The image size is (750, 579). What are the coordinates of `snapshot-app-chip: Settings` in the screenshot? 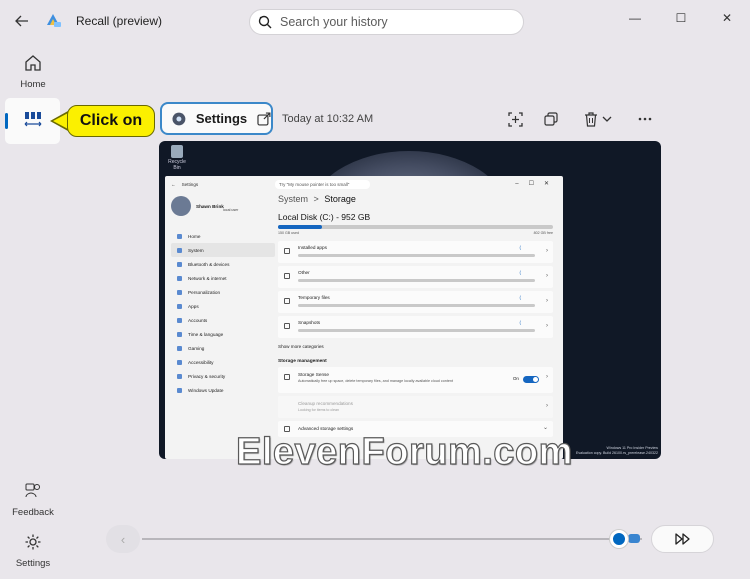 It's located at (216, 118).